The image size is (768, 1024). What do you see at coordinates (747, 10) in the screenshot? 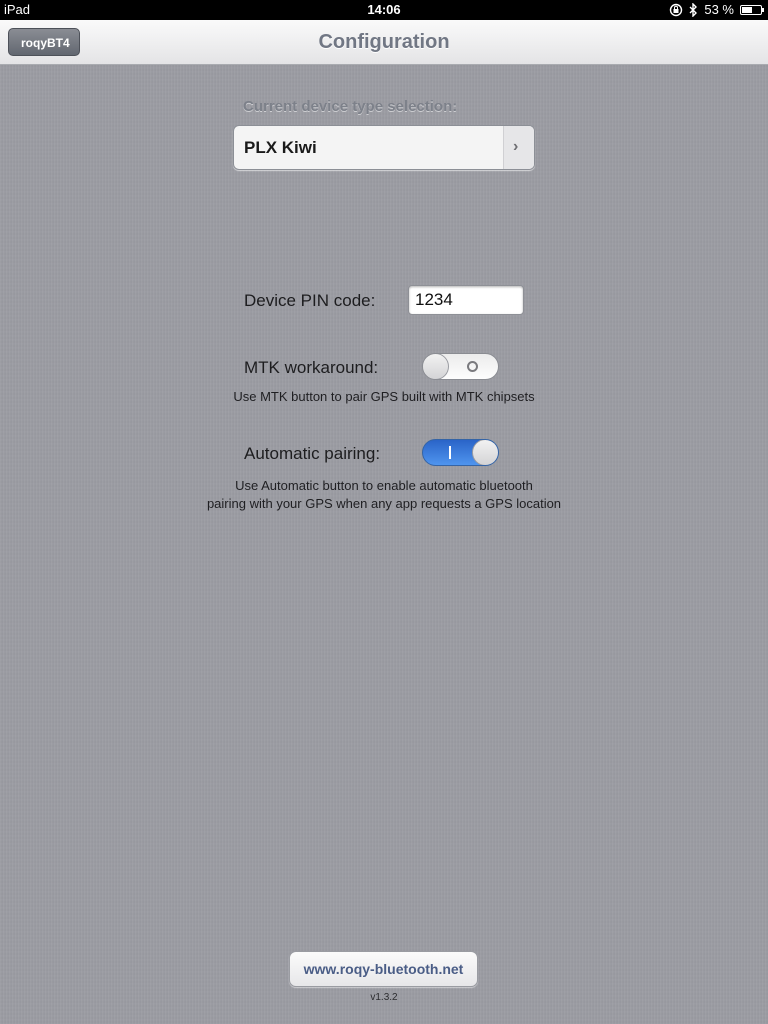
I see `battery-fill` at bounding box center [747, 10].